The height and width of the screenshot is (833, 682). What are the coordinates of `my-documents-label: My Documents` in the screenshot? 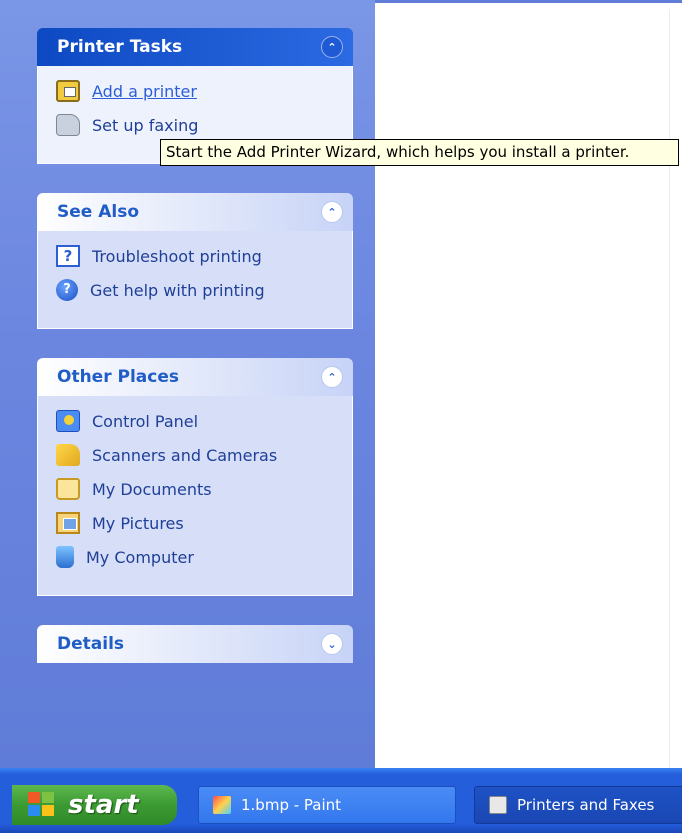 It's located at (152, 489).